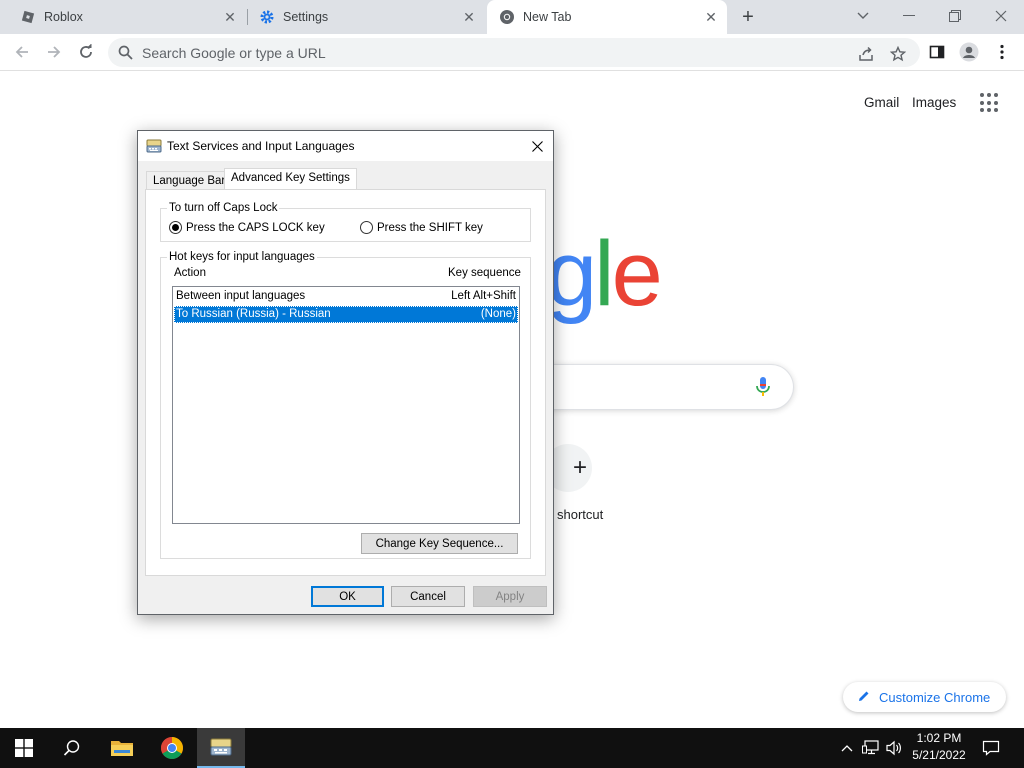  I want to click on taskbar, so click(512, 748).